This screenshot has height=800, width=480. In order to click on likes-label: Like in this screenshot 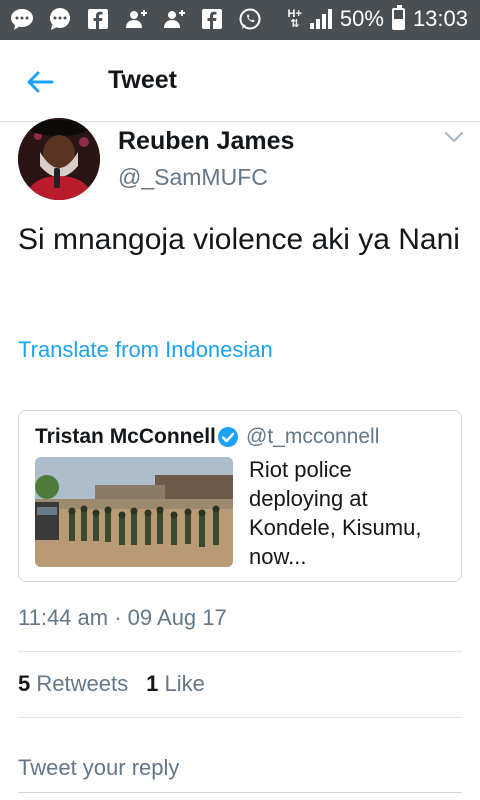, I will do `click(184, 683)`.